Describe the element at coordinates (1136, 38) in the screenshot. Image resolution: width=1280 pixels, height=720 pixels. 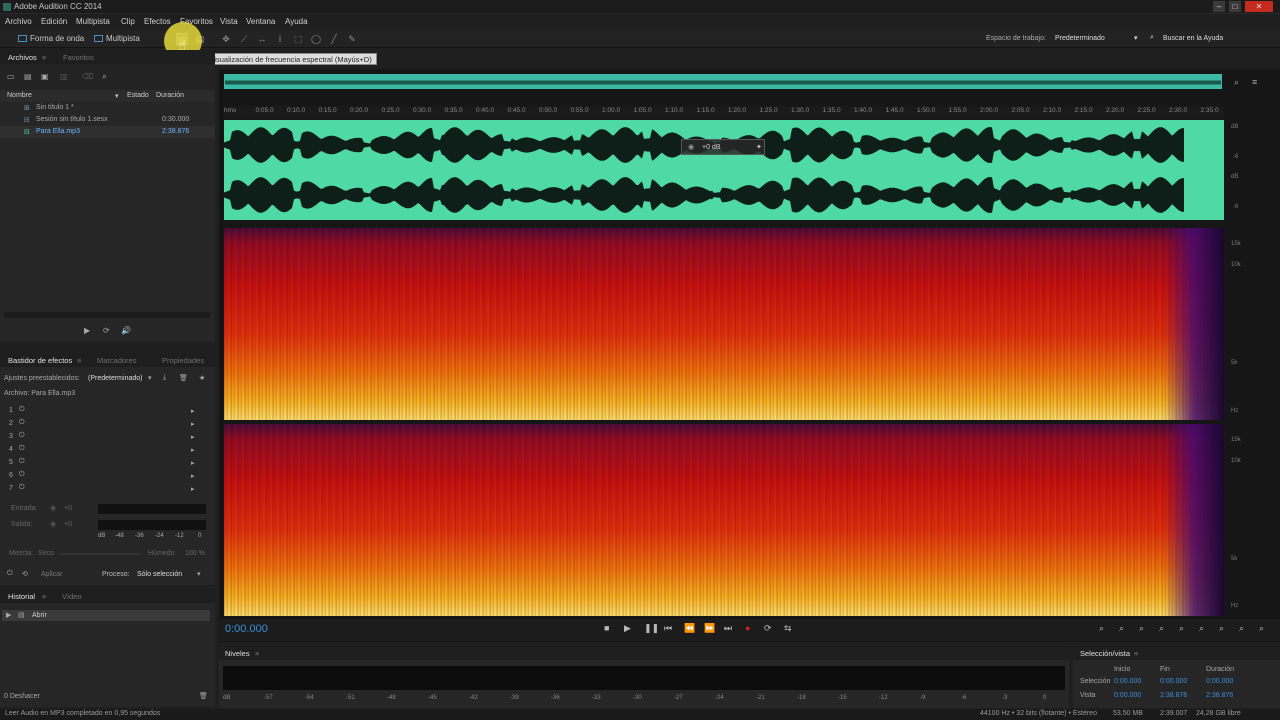
I see `chevron-down-icon: ▾` at that location.